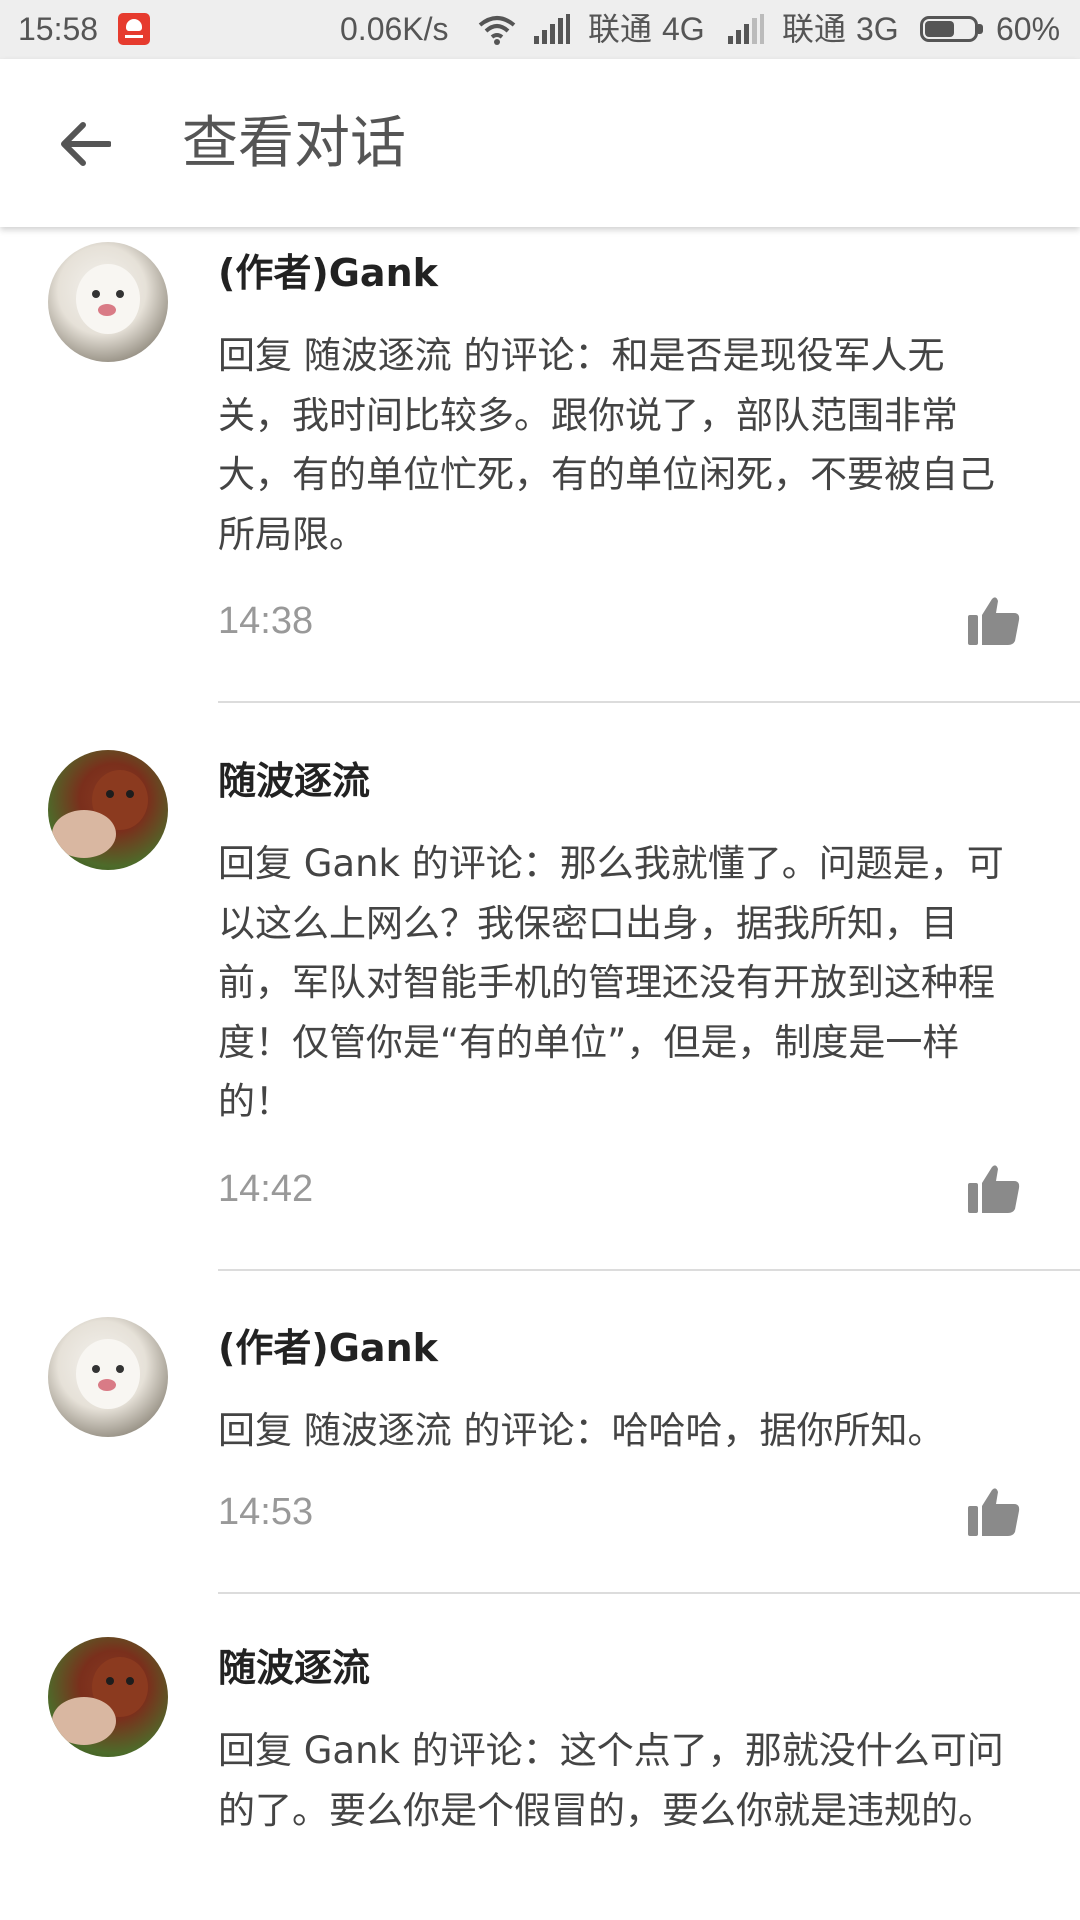 Image resolution: width=1080 pixels, height=1920 pixels. I want to click on status-bar: 15:58 0.06K/s 联通 4G 联通 3G 60%, so click(540, 29).